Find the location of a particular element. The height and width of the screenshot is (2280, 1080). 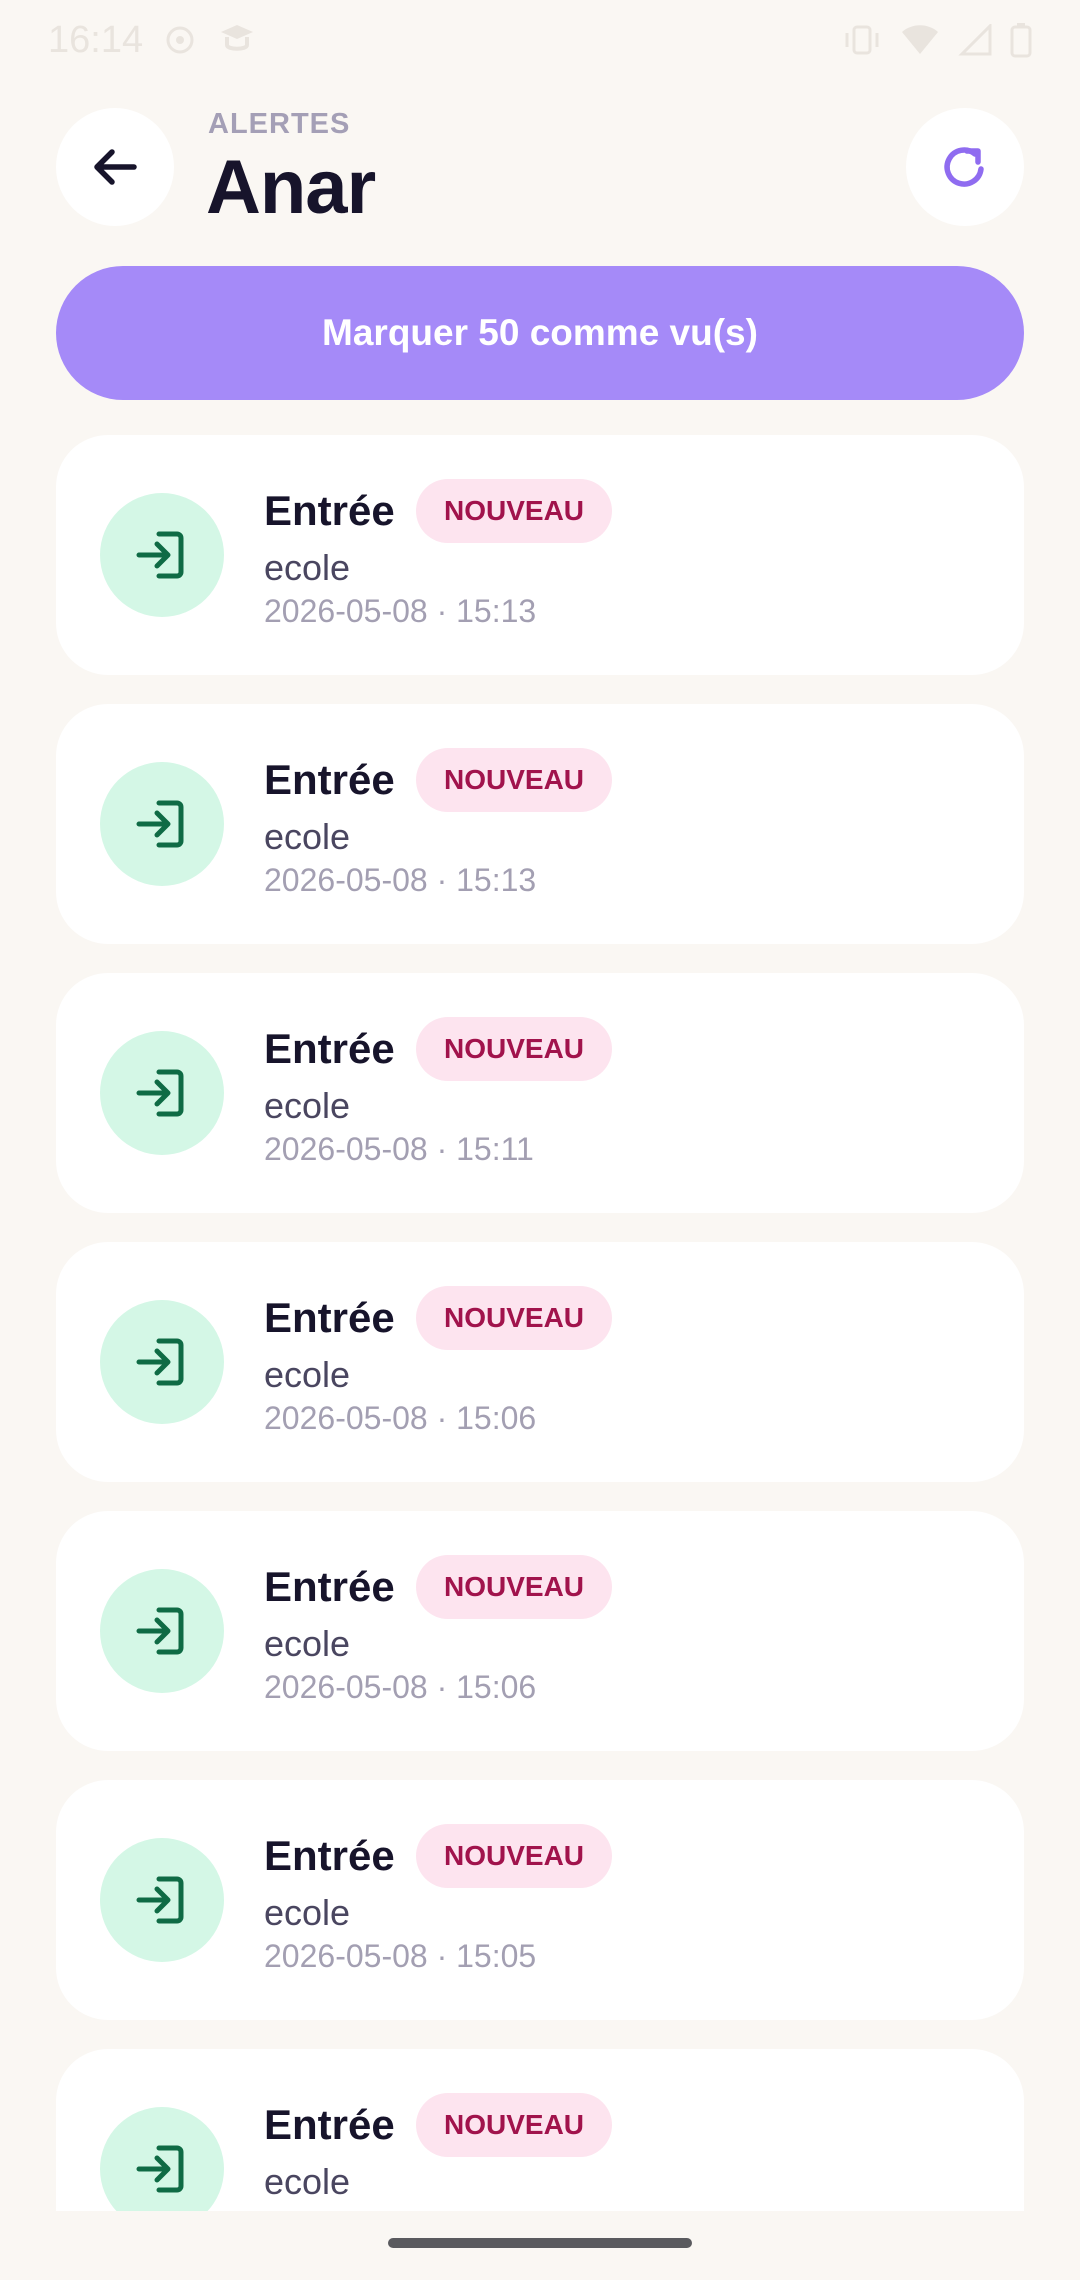

home-indicator is located at coordinates (540, 2243).